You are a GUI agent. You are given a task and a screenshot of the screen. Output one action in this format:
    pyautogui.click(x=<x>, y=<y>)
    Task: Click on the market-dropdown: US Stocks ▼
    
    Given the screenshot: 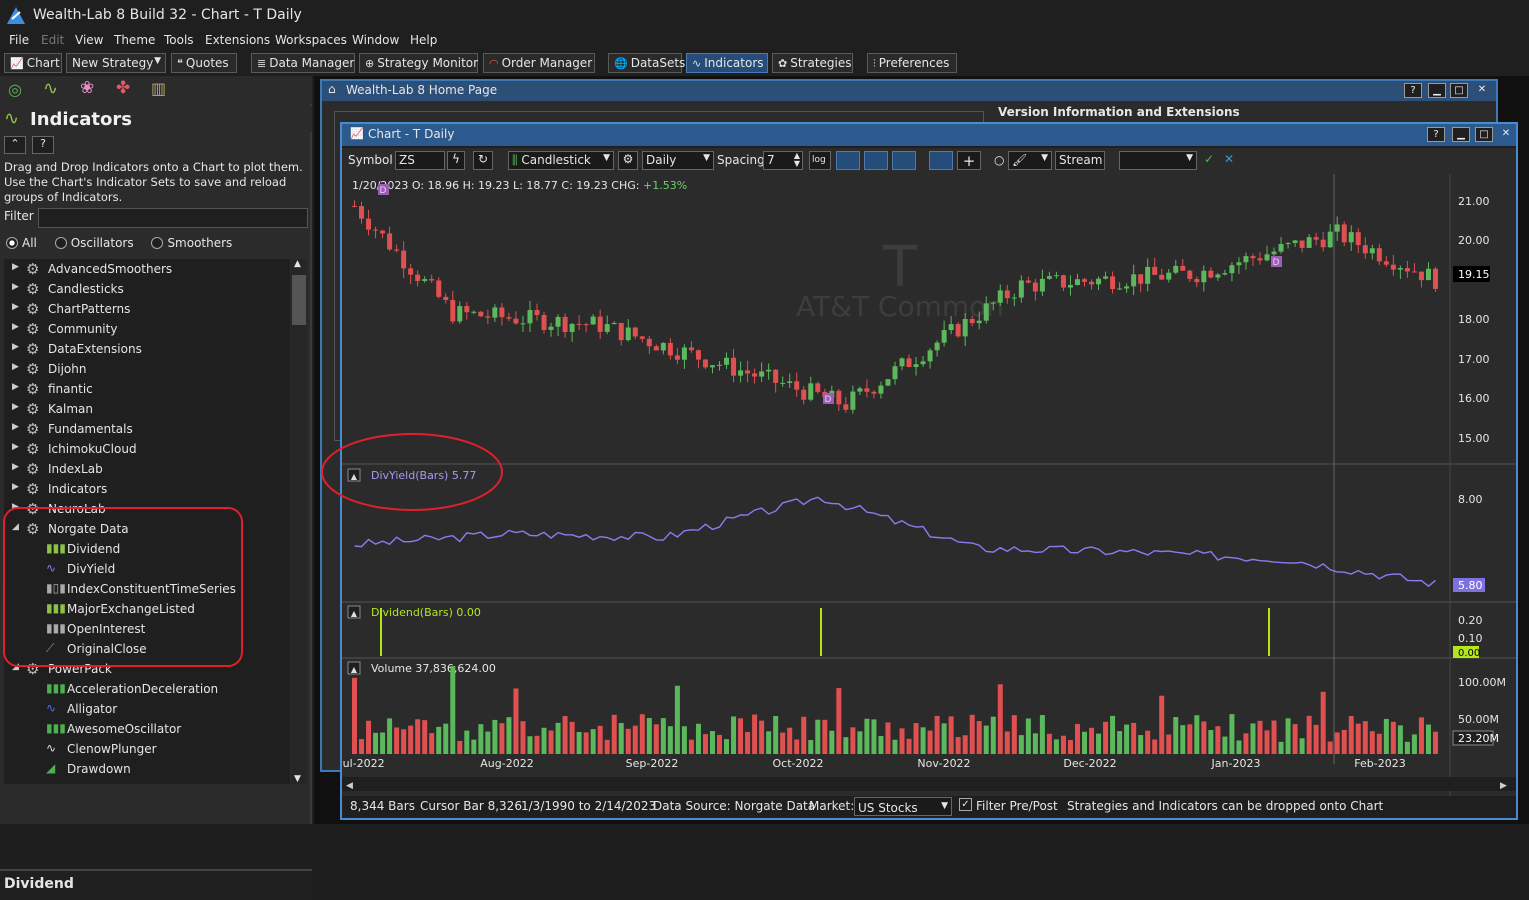 What is the action you would take?
    pyautogui.click(x=903, y=806)
    